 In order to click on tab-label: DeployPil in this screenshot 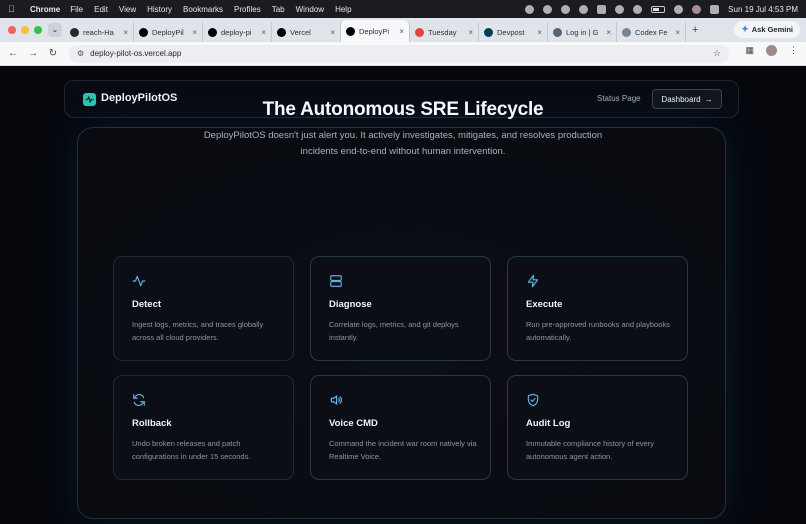, I will do `click(168, 32)`.